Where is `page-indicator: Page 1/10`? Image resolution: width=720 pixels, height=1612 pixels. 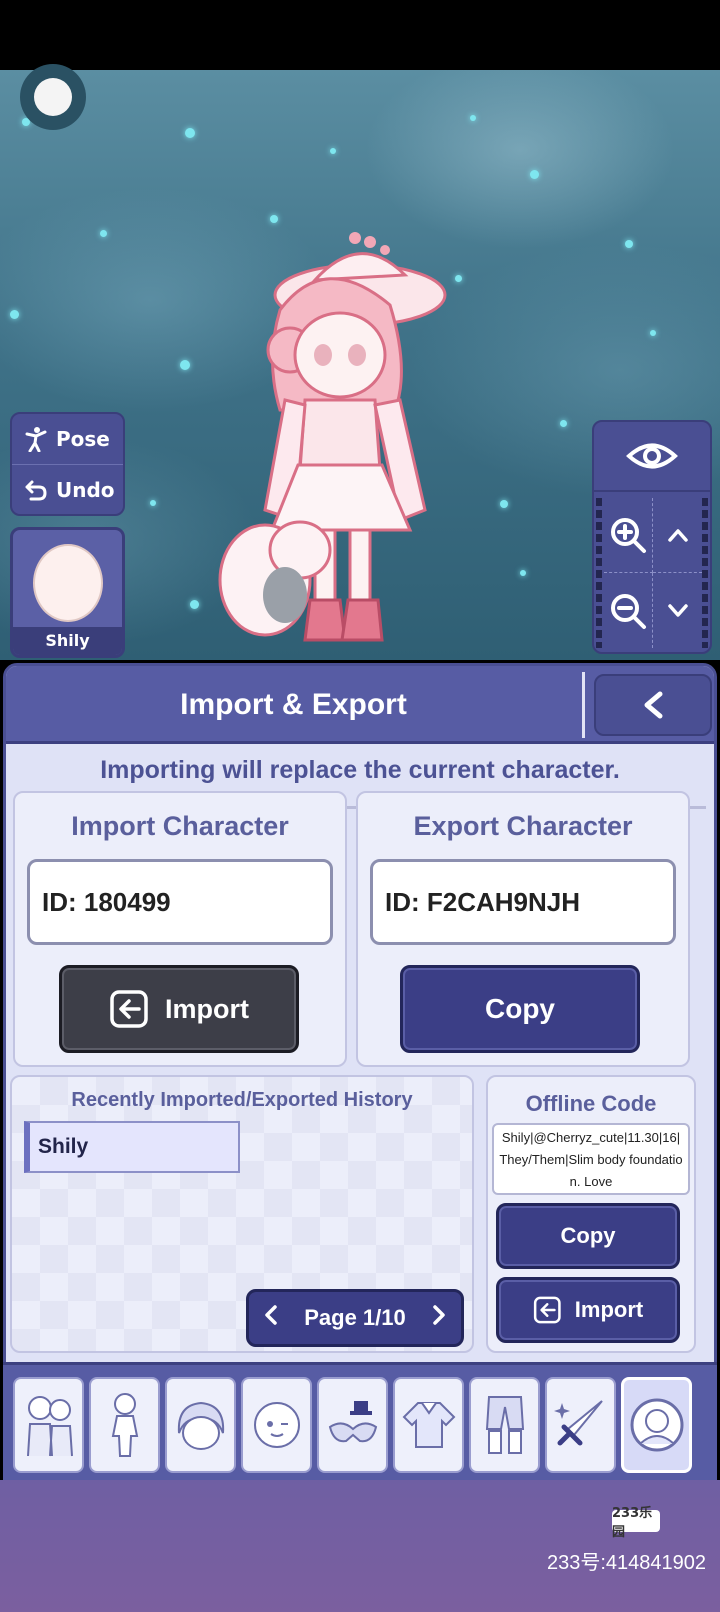
page-indicator: Page 1/10 is located at coordinates (355, 1317).